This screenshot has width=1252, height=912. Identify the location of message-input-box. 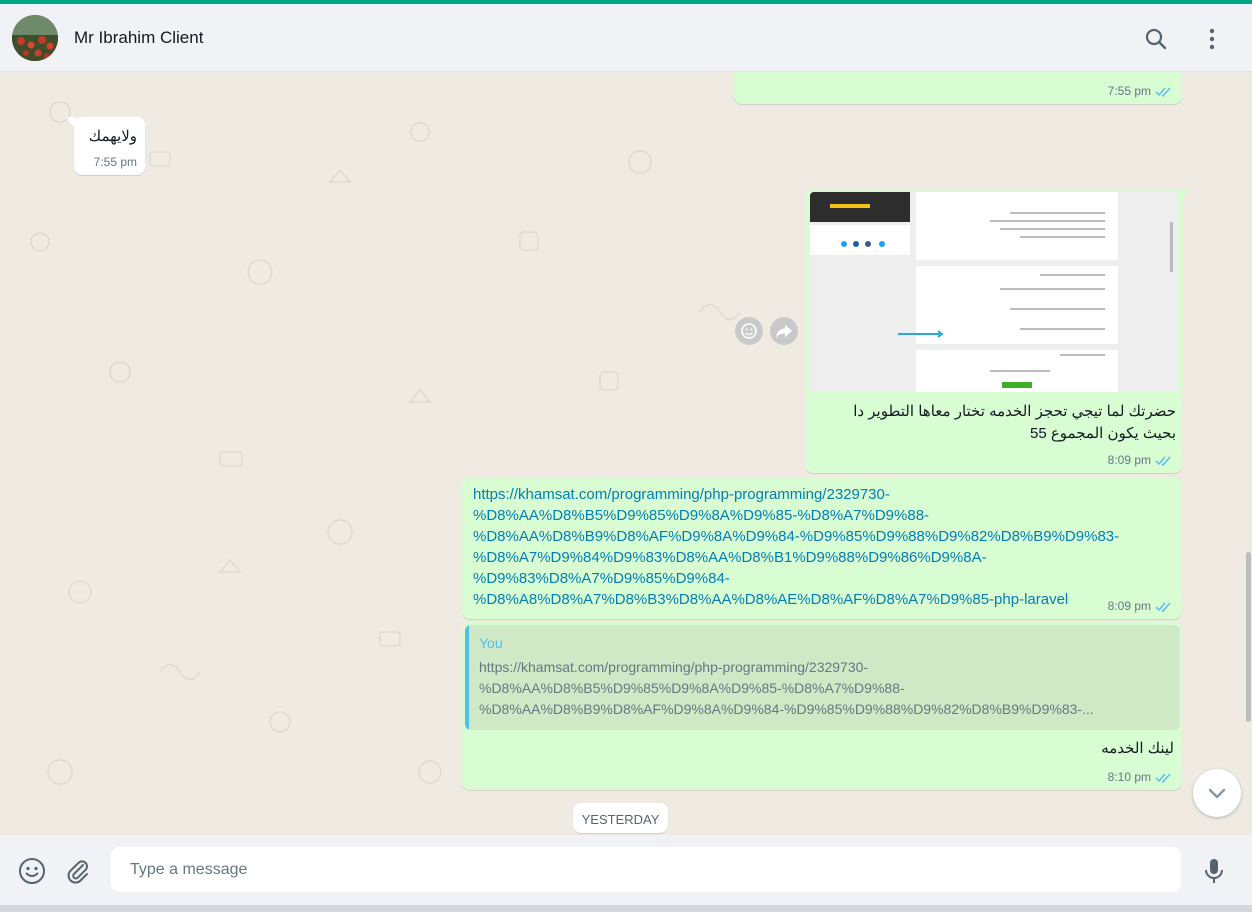
(646, 869).